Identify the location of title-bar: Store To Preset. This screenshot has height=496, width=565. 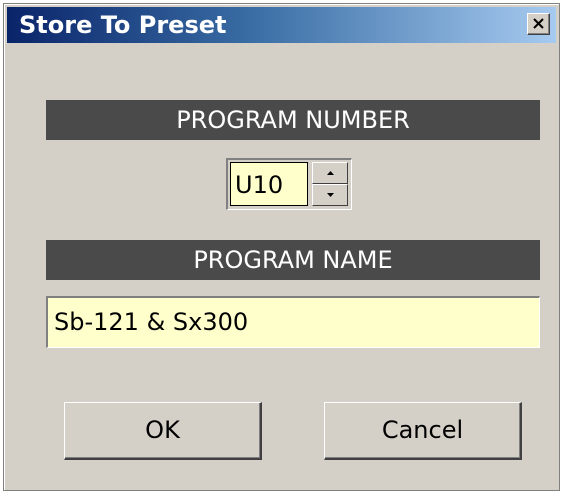
(281, 25).